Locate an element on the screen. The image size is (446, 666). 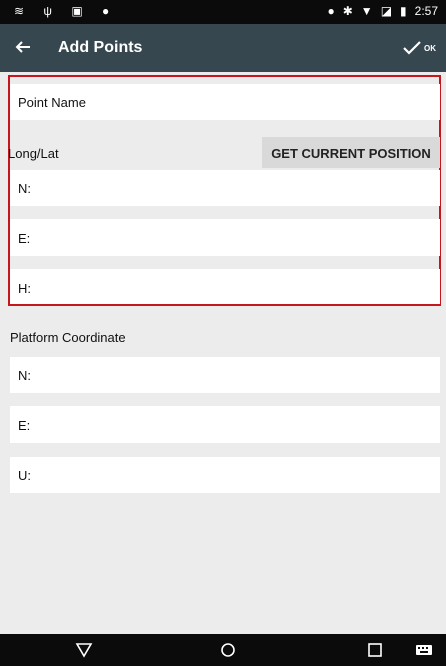
back-icon is located at coordinates (84, 650).